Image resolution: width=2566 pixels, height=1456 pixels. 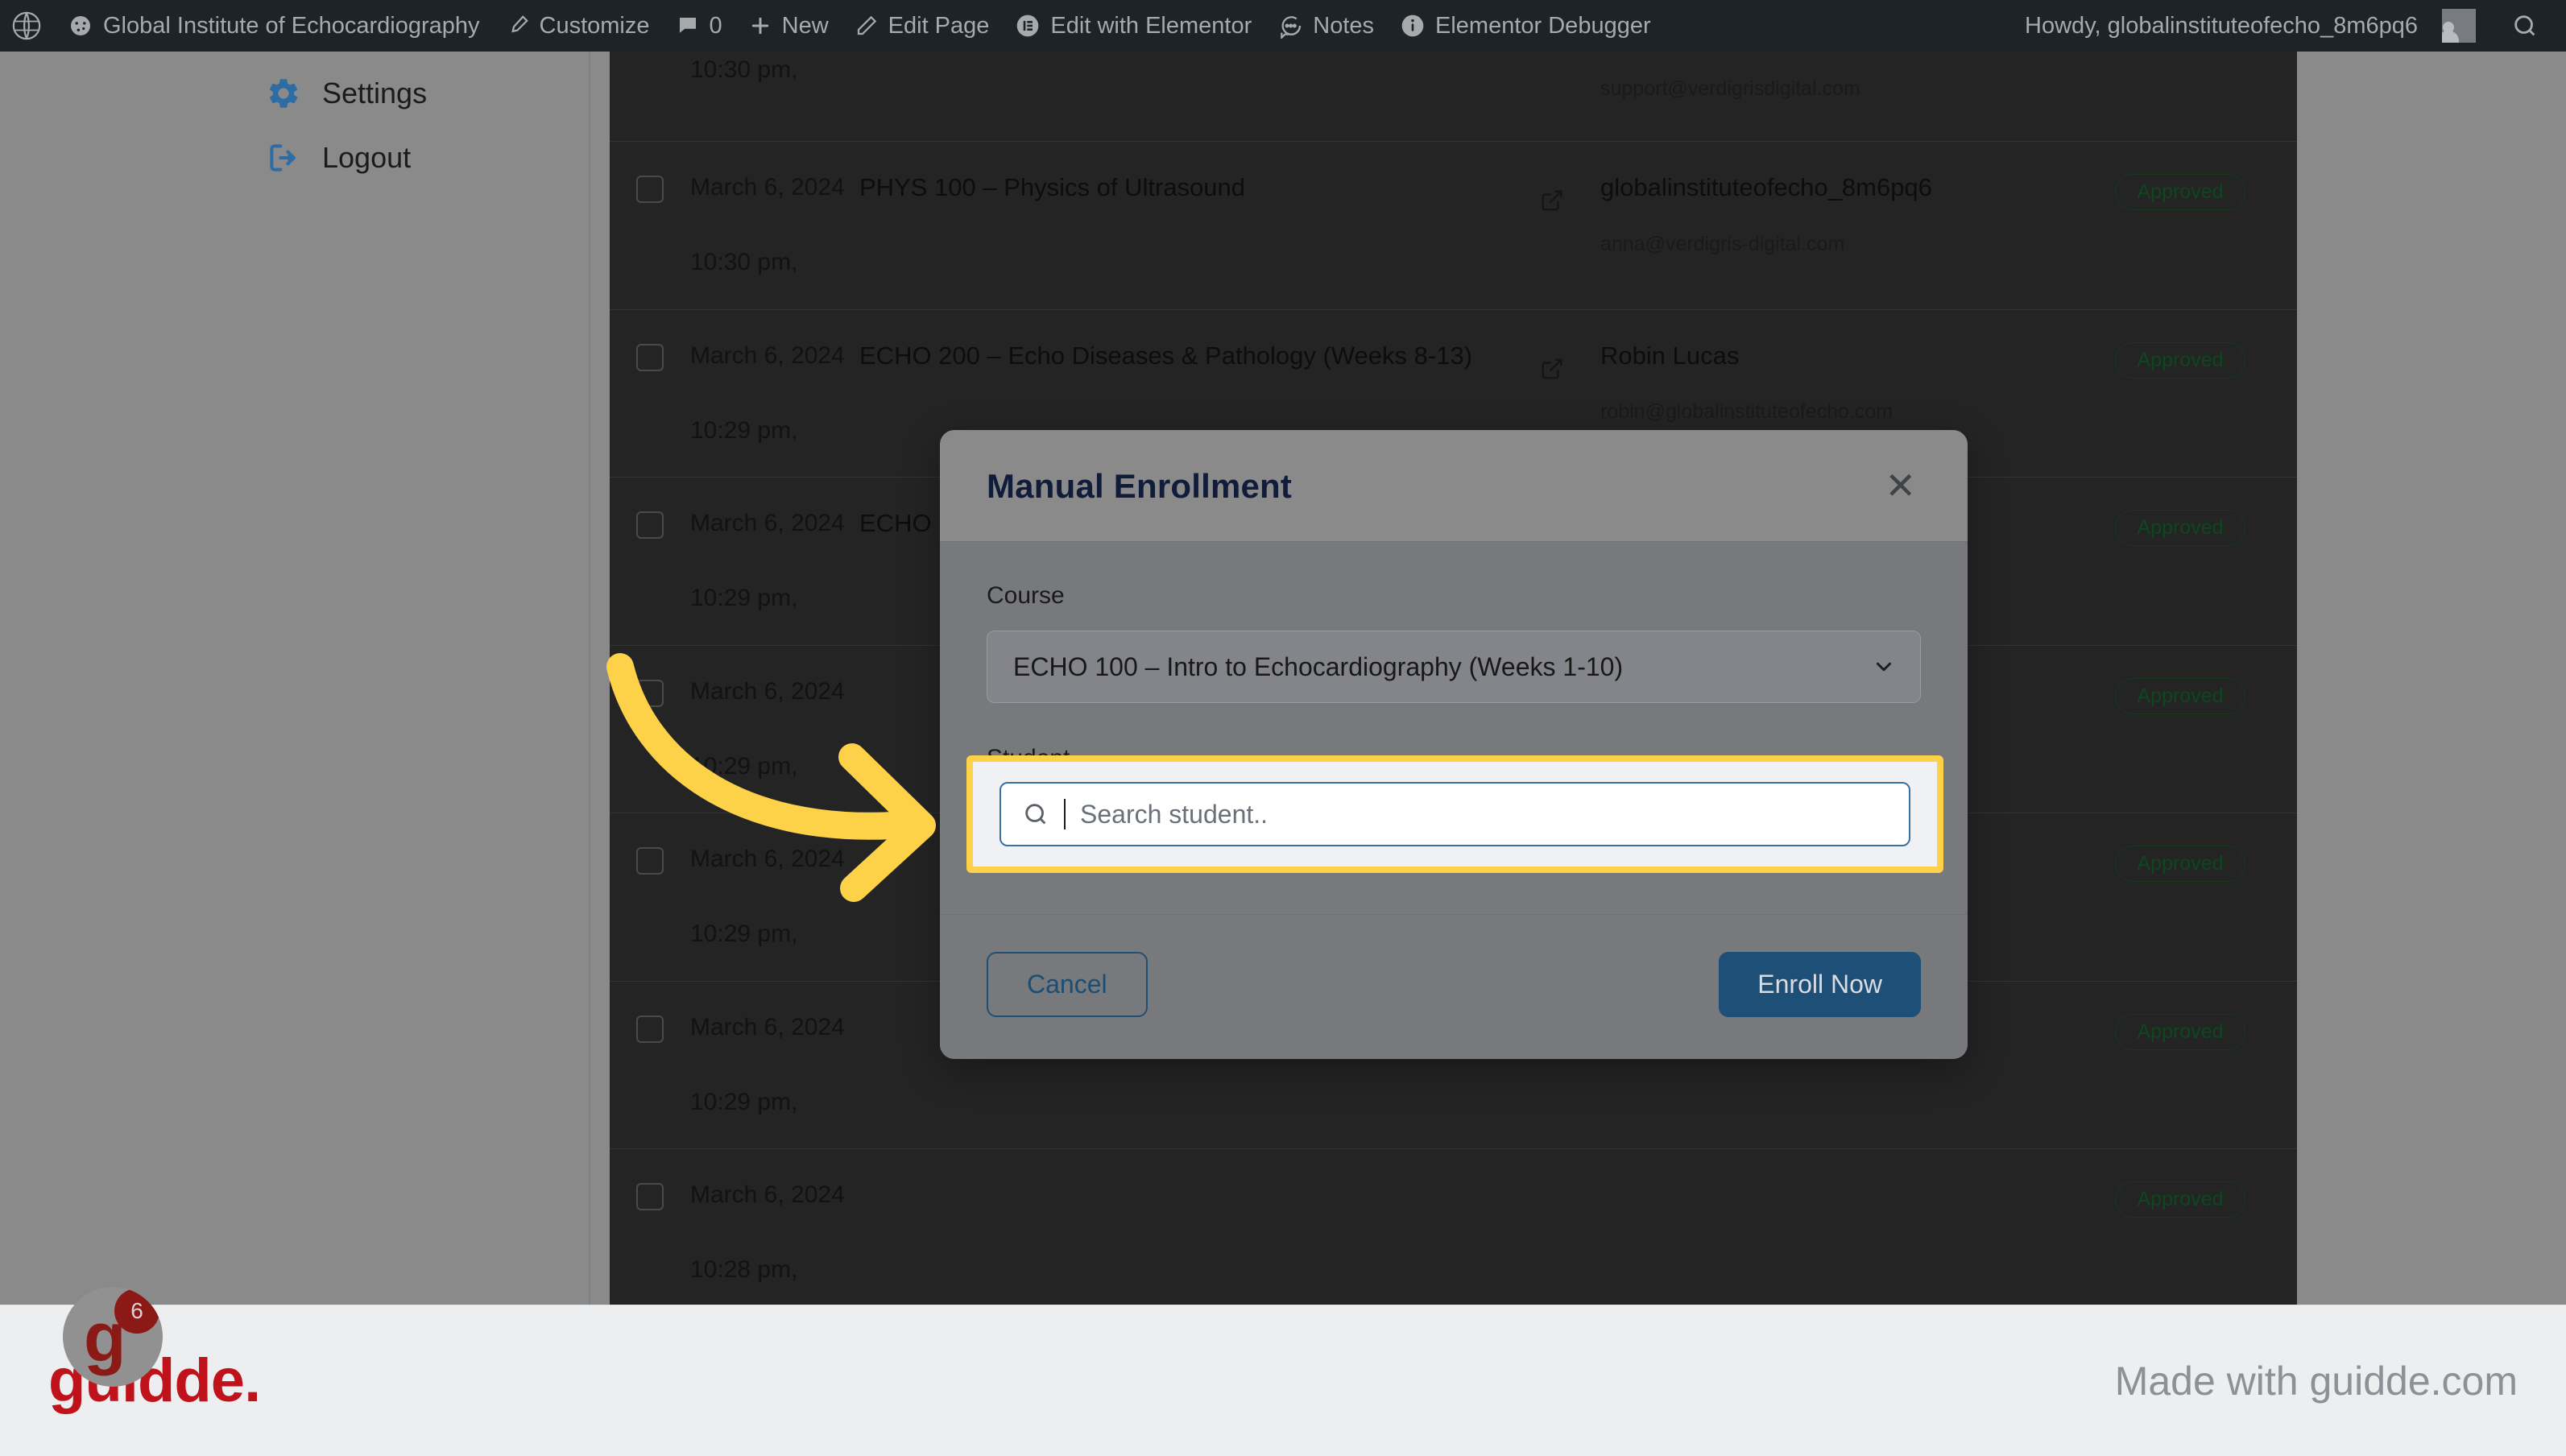 What do you see at coordinates (1283, 1380) in the screenshot?
I see `guidde-footer: guidde. Made with guidde.com` at bounding box center [1283, 1380].